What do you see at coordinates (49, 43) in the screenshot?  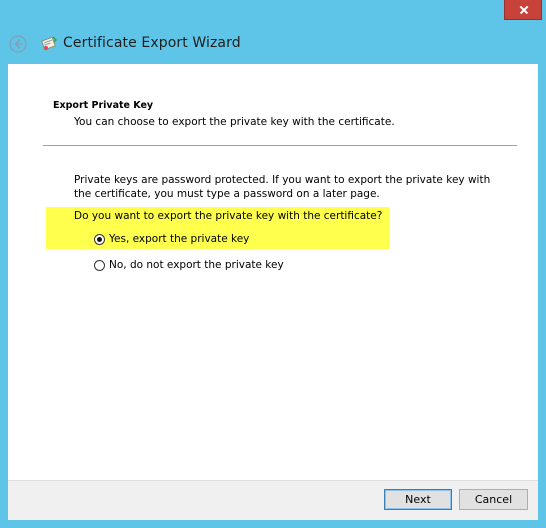 I see `certificate-icon` at bounding box center [49, 43].